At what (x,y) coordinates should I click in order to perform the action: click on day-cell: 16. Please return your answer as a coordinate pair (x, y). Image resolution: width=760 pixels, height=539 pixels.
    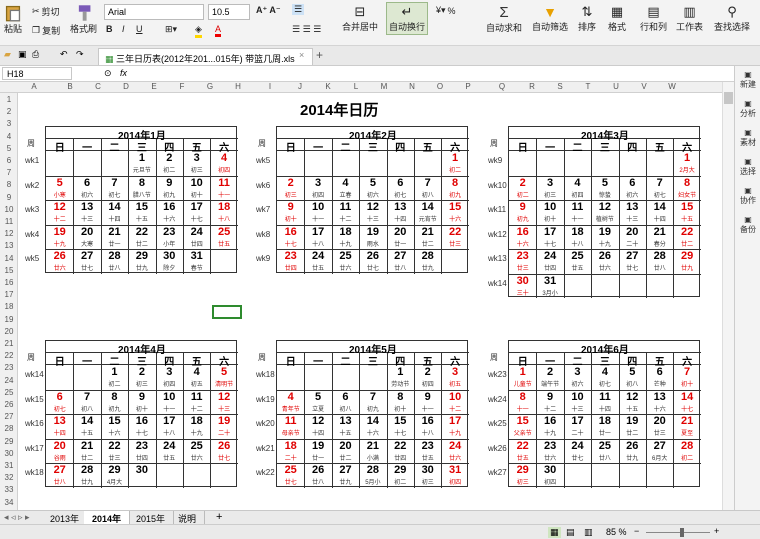
    Looking at the image, I should click on (169, 207).